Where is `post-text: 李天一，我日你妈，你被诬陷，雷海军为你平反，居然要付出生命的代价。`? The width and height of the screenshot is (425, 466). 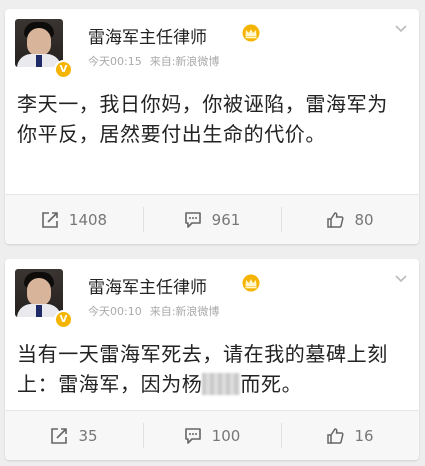
post-text: 李天一，我日你妈，你被诬陷，雷海军为你平反，居然要付出生命的代价。 is located at coordinates (202, 119).